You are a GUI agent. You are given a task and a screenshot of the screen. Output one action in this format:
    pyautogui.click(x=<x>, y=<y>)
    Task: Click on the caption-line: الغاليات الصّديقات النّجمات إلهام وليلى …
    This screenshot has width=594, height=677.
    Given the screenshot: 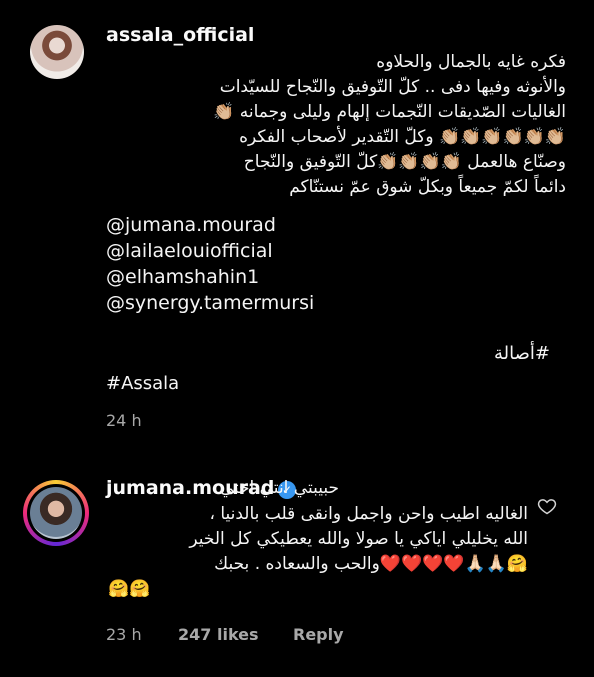 What is the action you would take?
    pyautogui.click(x=389, y=112)
    